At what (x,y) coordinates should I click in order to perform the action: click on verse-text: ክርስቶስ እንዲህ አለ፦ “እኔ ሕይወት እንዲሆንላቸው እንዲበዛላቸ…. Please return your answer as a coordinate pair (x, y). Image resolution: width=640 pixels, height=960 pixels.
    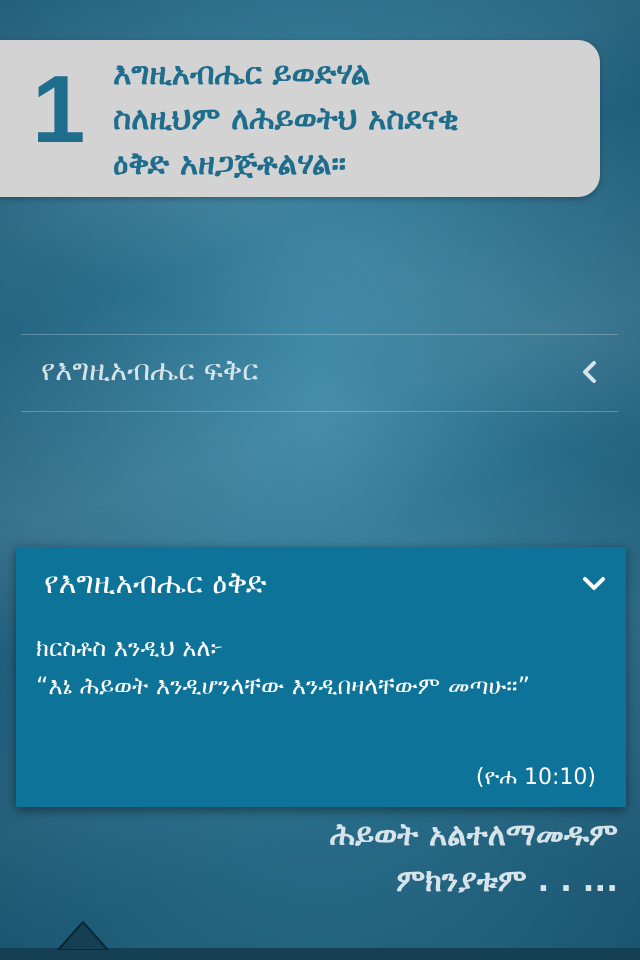
    Looking at the image, I should click on (321, 667).